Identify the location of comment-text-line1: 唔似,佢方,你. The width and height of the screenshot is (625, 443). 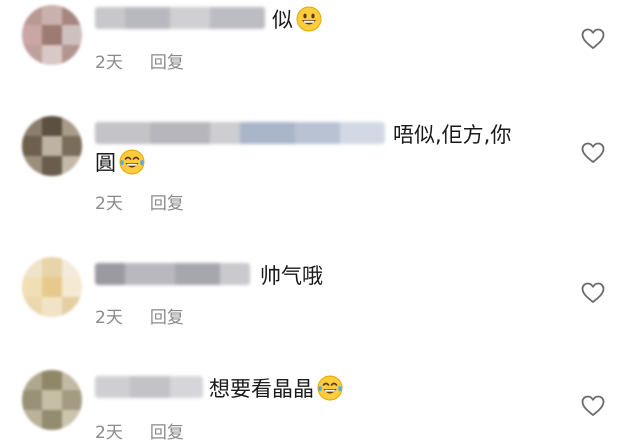
(452, 135).